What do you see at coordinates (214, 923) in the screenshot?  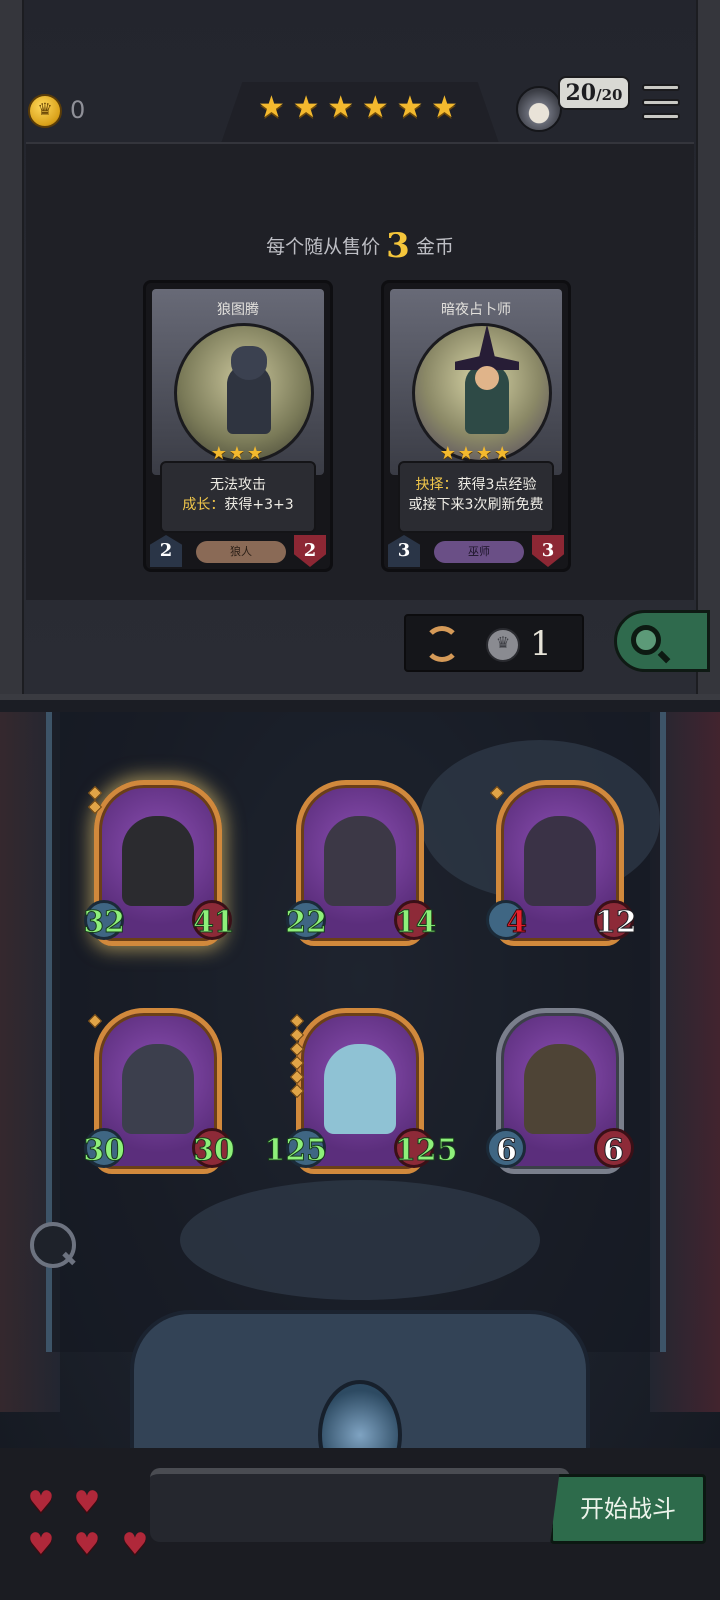 I see `unit-health-value: 41` at bounding box center [214, 923].